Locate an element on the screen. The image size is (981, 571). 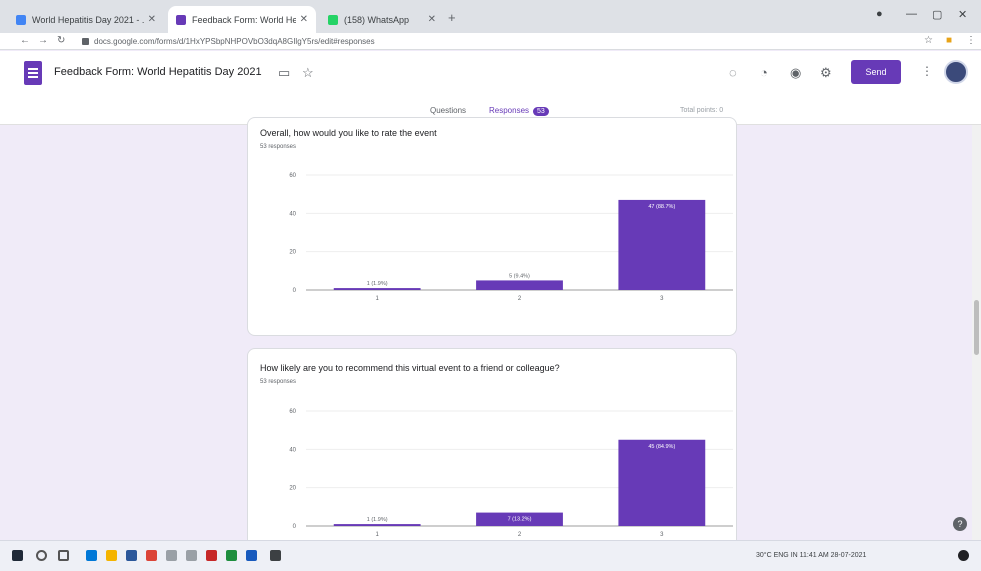
forms-logo-icon is located at coordinates (33, 73).